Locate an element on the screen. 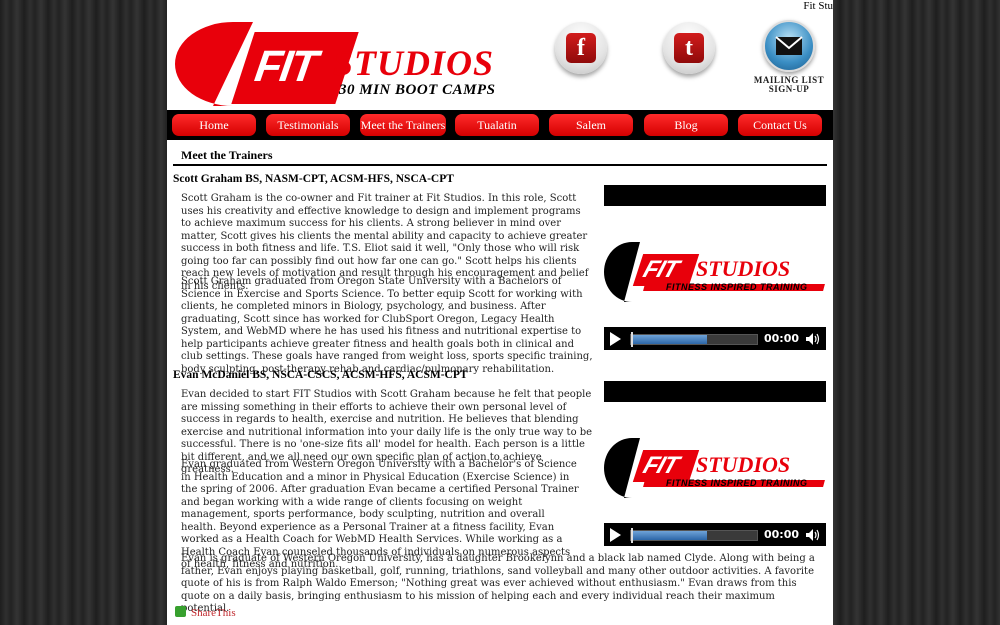 This screenshot has height=625, width=1000. nav-home: Home is located at coordinates (214, 125).